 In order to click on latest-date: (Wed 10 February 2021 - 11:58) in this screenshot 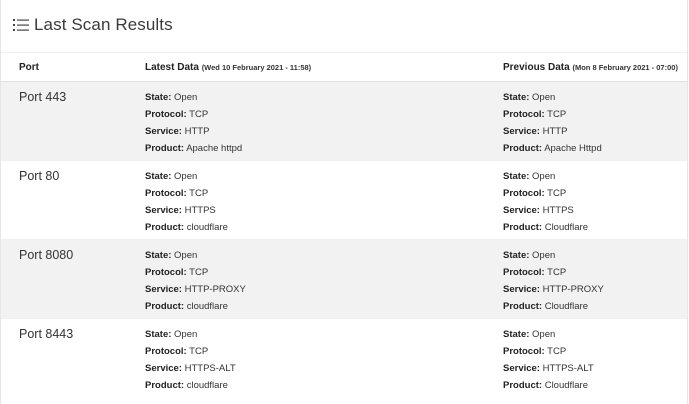, I will do `click(256, 67)`.